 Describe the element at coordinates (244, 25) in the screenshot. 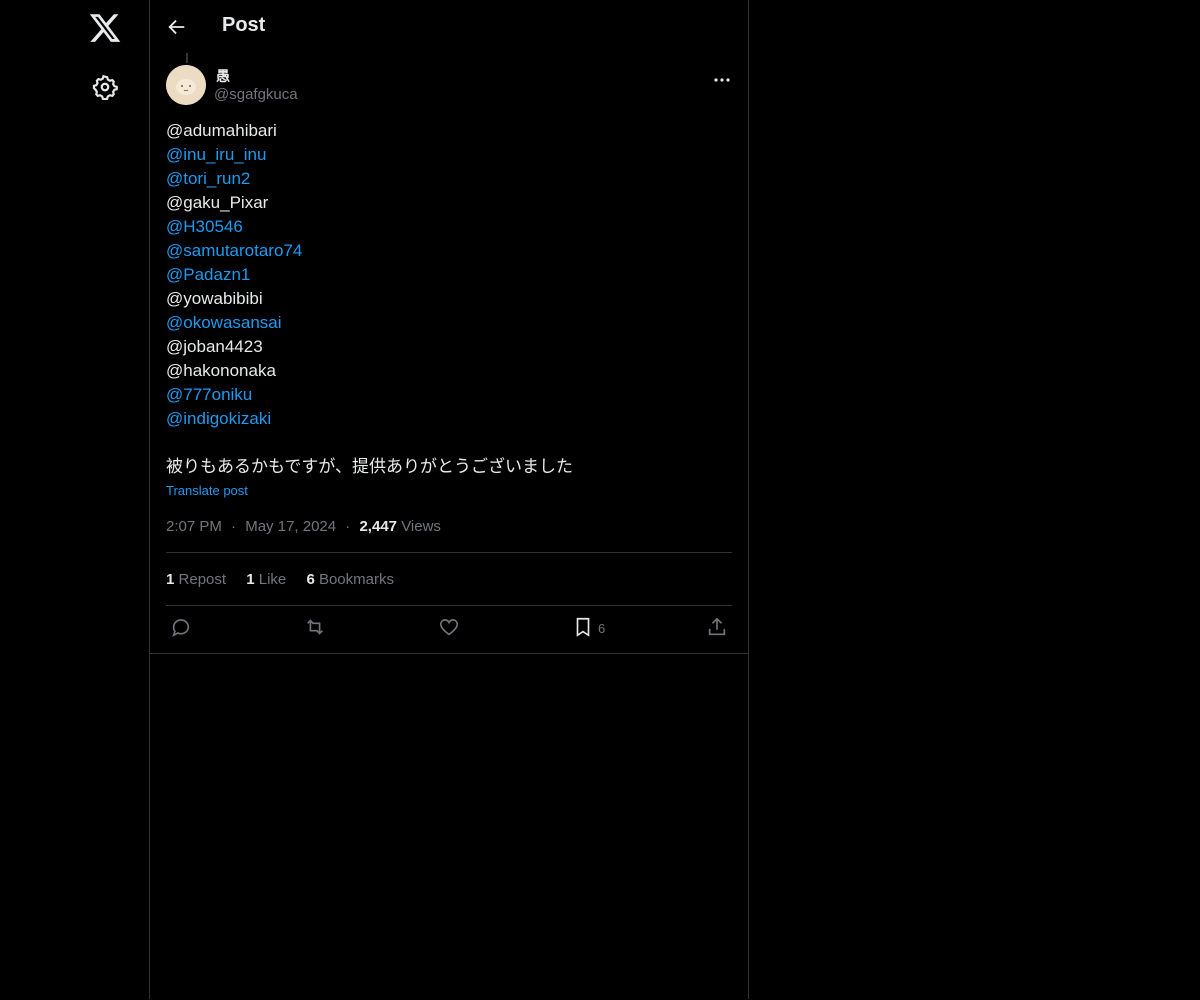

I see `page-title: Post` at that location.